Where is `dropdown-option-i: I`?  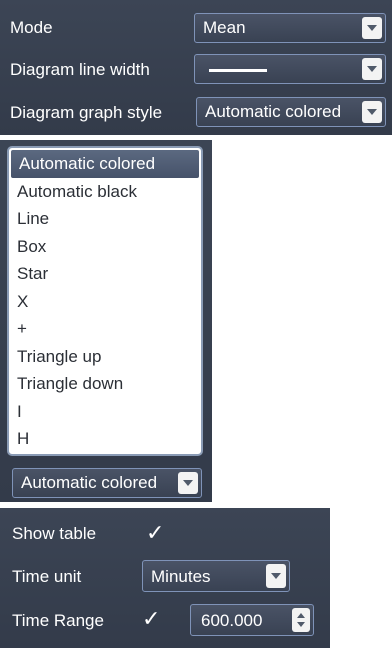 dropdown-option-i: I is located at coordinates (105, 412).